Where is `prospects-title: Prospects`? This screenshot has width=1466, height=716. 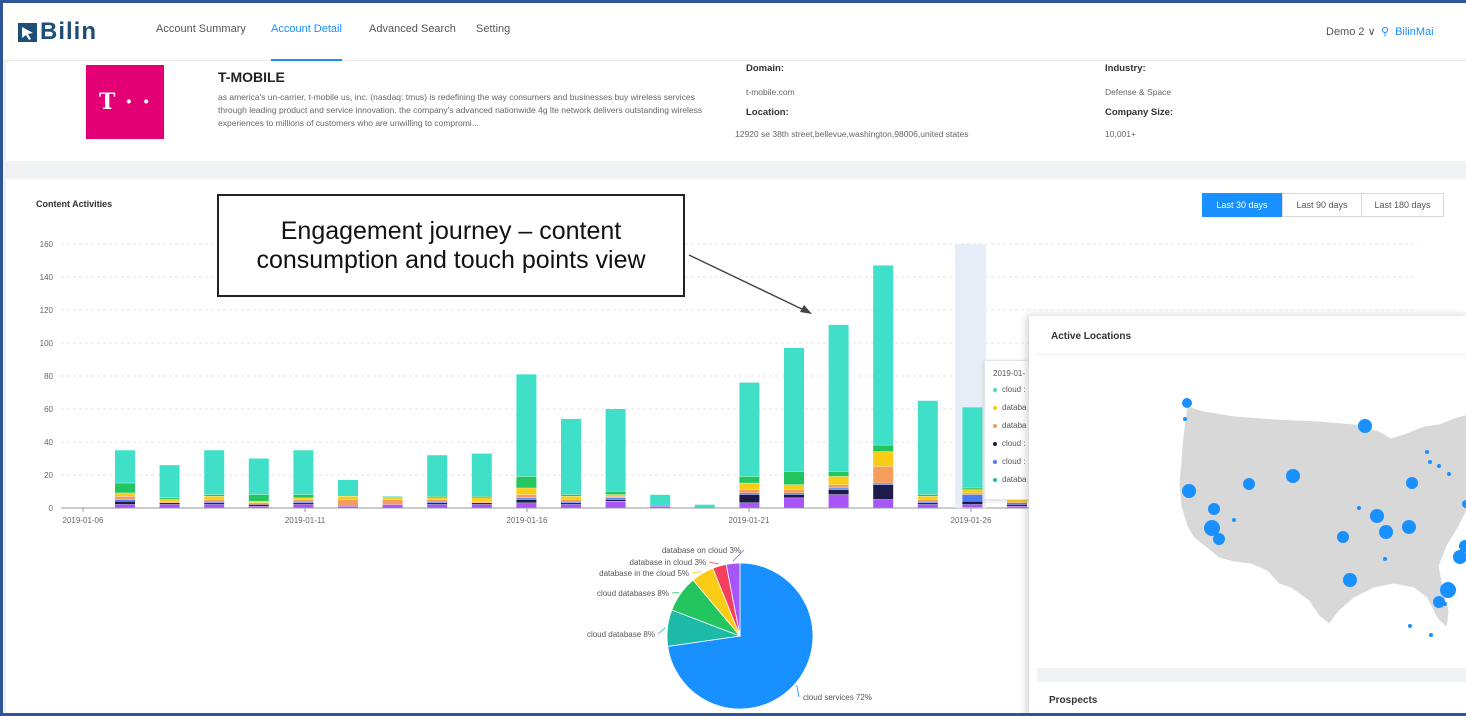 prospects-title: Prospects is located at coordinates (1073, 700).